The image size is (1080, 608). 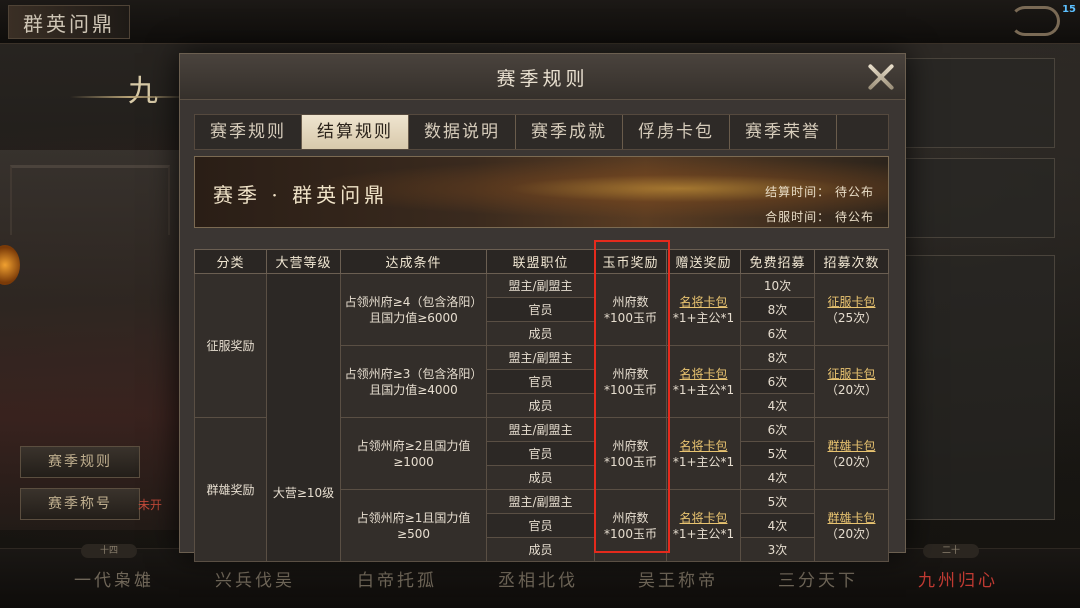 What do you see at coordinates (303, 417) in the screenshot?
I see `camp-level-cell: 大营≥10级` at bounding box center [303, 417].